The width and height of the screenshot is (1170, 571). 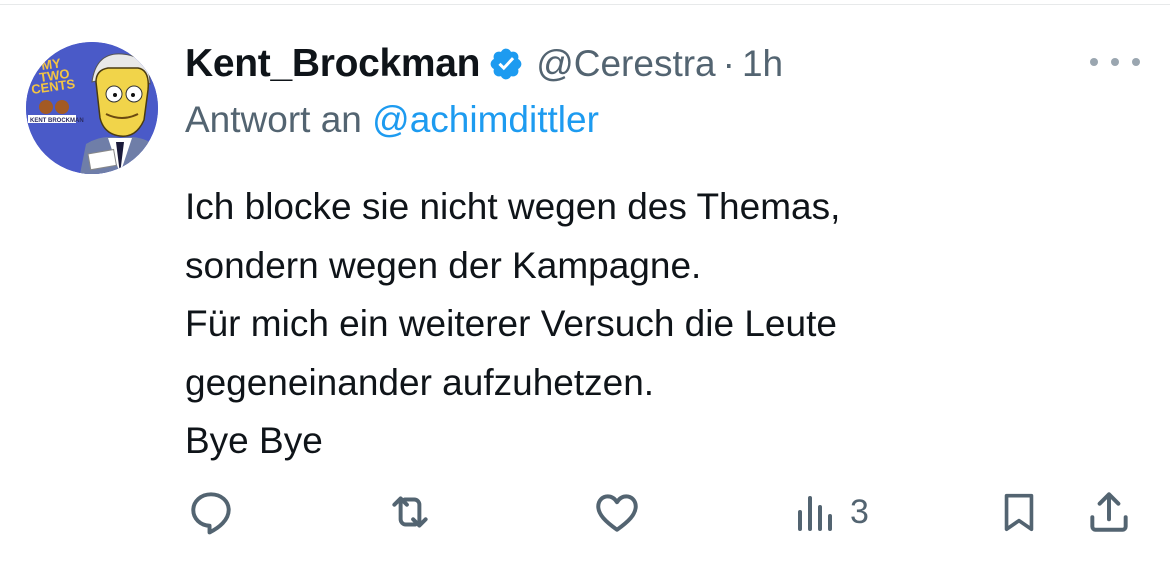 What do you see at coordinates (254, 440) in the screenshot?
I see `tweet-text-line: Bye Bye` at bounding box center [254, 440].